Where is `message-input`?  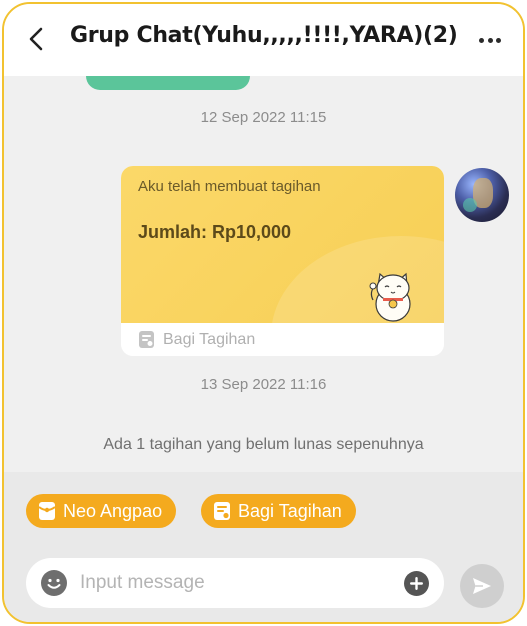 message-input is located at coordinates (235, 583).